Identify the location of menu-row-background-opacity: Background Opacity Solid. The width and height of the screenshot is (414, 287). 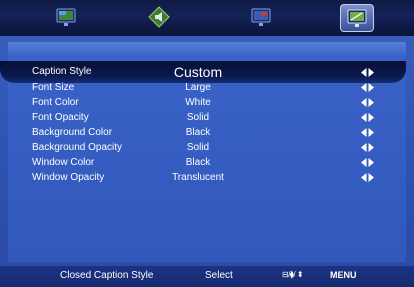
(207, 147).